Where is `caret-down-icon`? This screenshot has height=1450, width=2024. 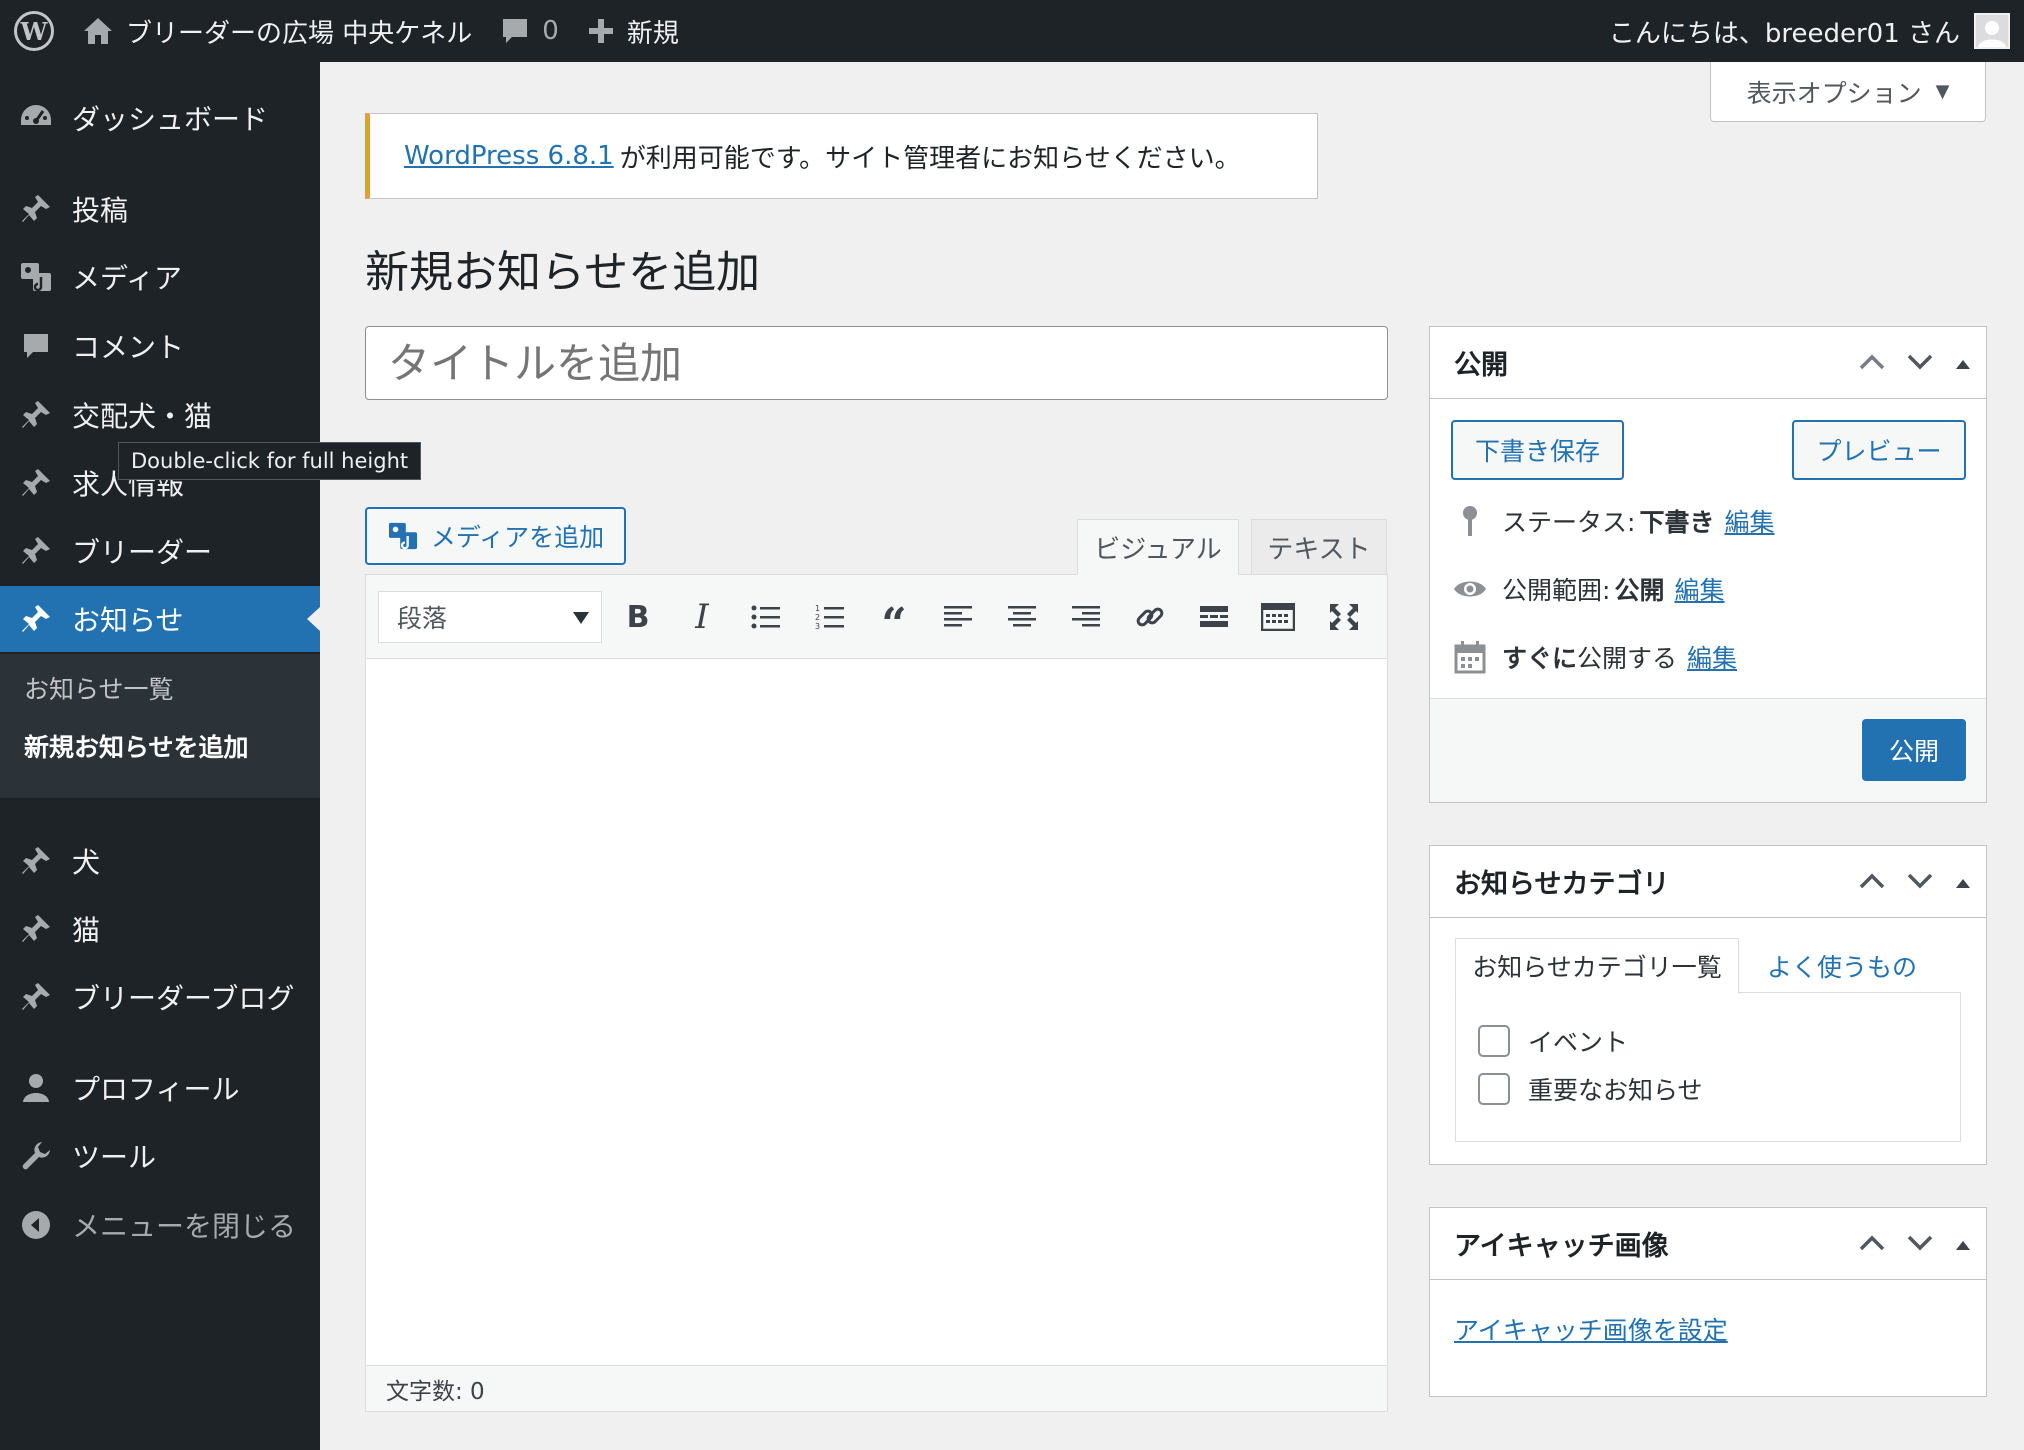 caret-down-icon is located at coordinates (581, 618).